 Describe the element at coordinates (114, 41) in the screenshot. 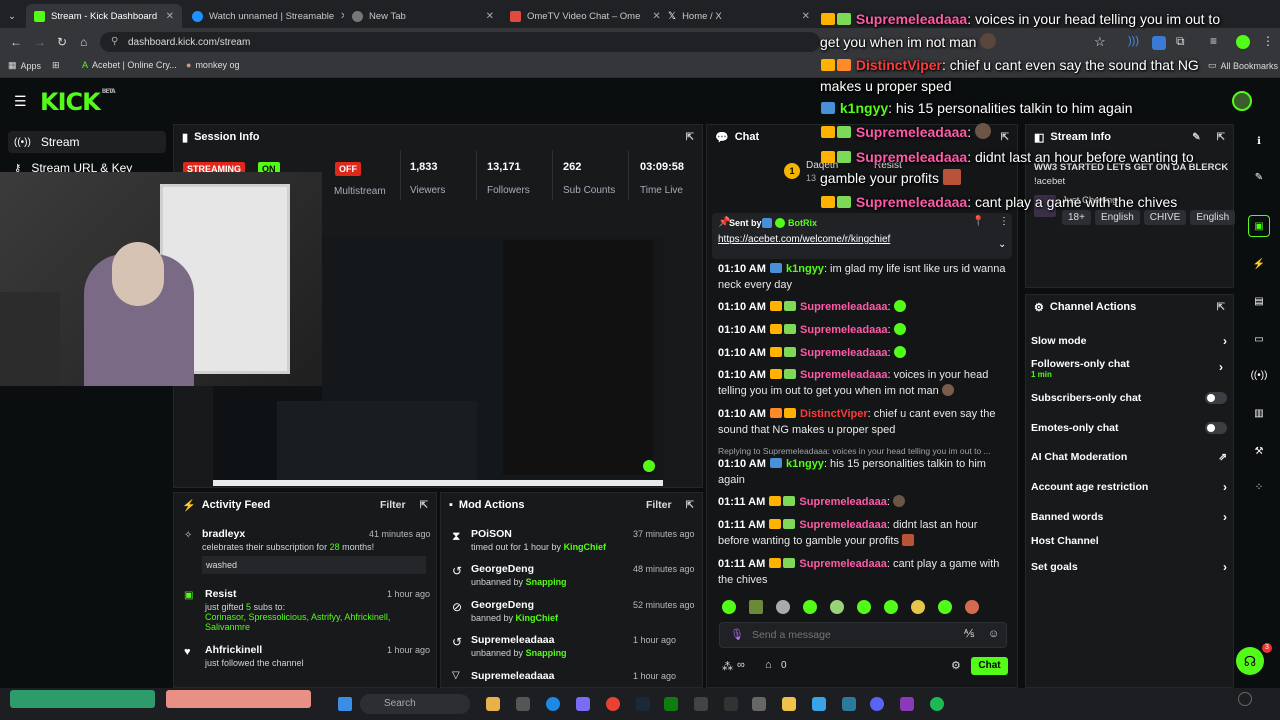

I see `site-info-icon: ⚲` at that location.